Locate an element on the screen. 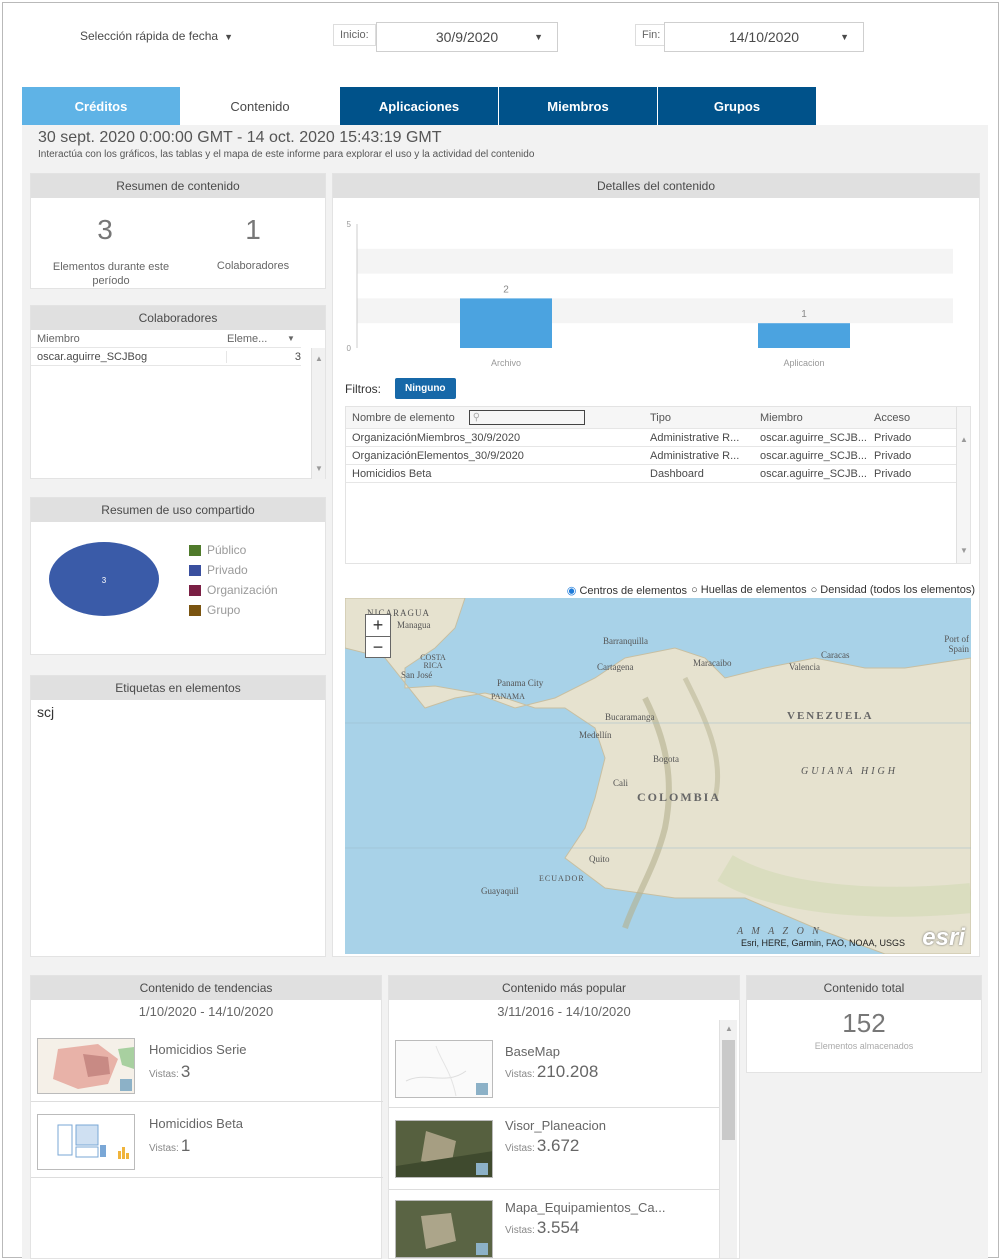 The height and width of the screenshot is (1260, 1003). column-type: Tipo is located at coordinates (701, 418).